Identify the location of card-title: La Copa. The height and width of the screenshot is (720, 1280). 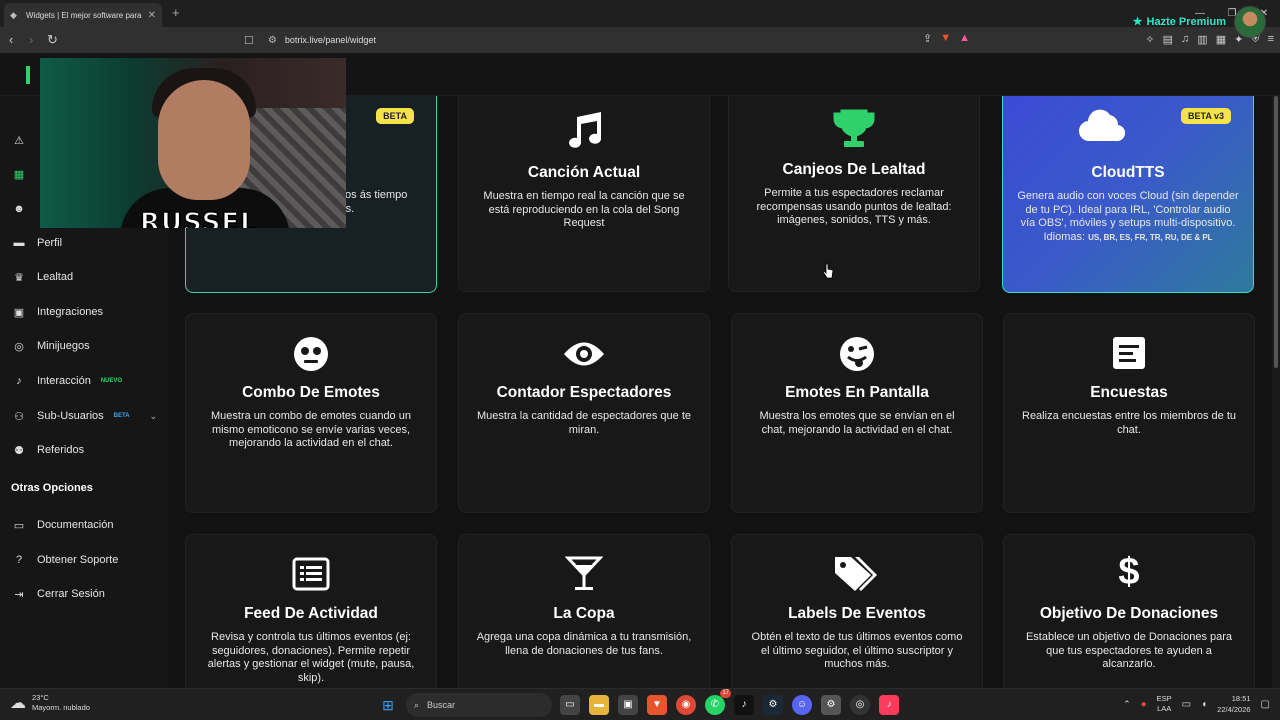
(584, 613).